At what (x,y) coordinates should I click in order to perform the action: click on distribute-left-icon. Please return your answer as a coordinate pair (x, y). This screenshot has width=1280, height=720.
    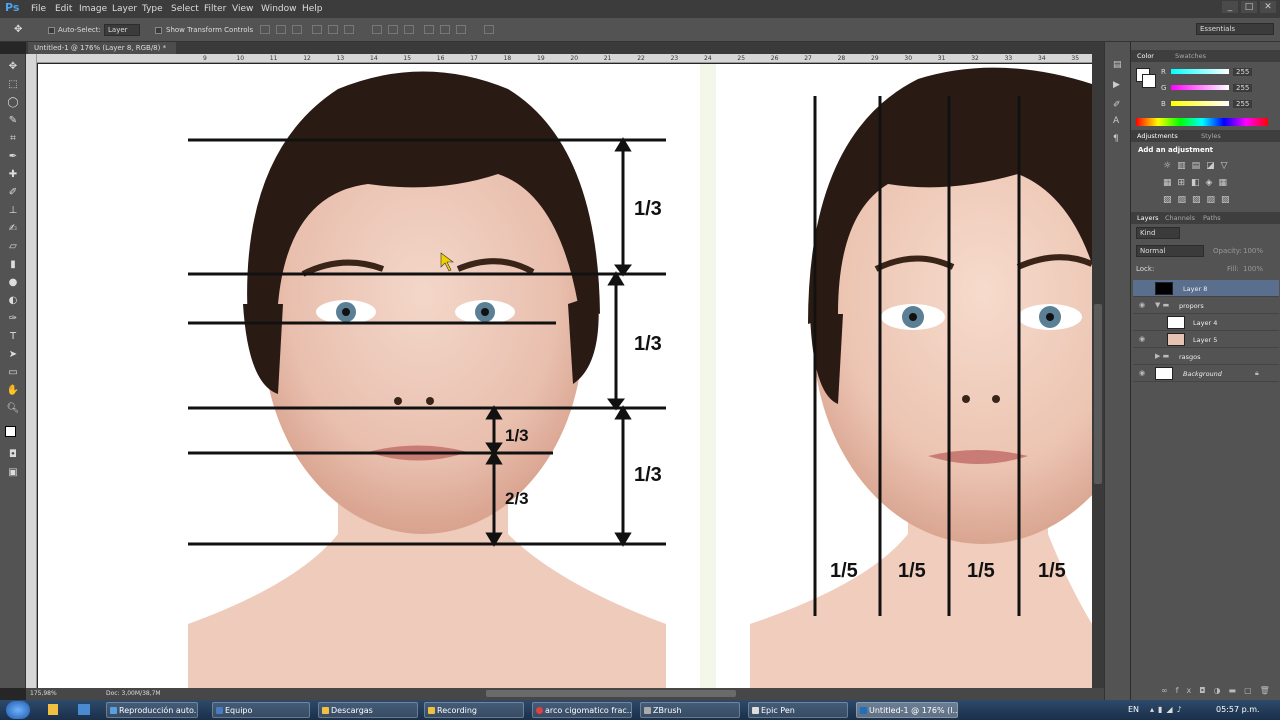
    Looking at the image, I should click on (429, 29).